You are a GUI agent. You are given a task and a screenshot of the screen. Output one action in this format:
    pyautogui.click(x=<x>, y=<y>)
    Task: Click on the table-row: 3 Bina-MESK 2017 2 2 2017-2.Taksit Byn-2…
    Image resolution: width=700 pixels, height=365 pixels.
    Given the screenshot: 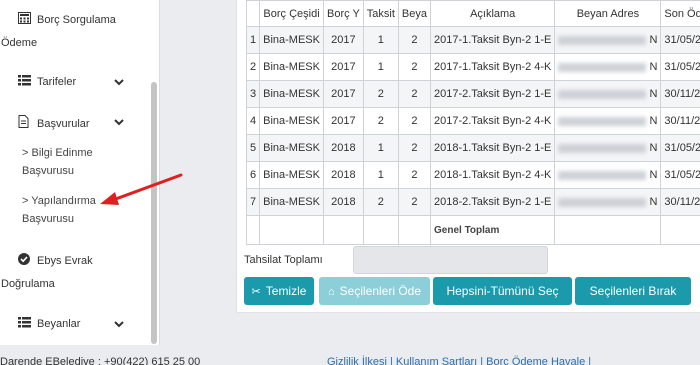 What is the action you would take?
    pyautogui.click(x=472, y=94)
    